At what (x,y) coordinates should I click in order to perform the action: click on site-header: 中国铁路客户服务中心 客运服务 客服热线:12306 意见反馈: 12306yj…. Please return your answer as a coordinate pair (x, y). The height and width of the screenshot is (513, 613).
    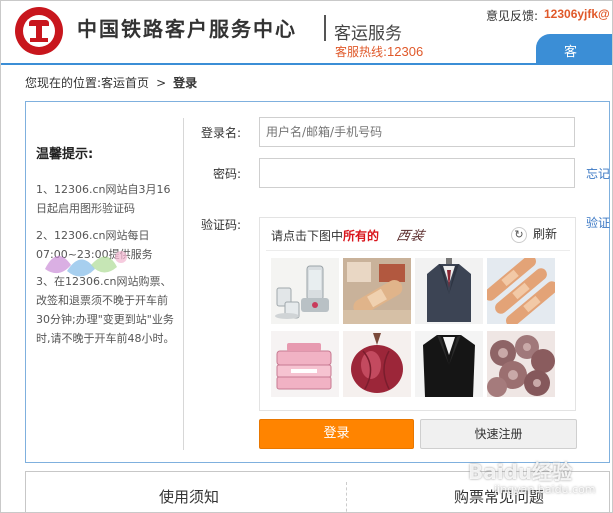
    Looking at the image, I should click on (306, 33).